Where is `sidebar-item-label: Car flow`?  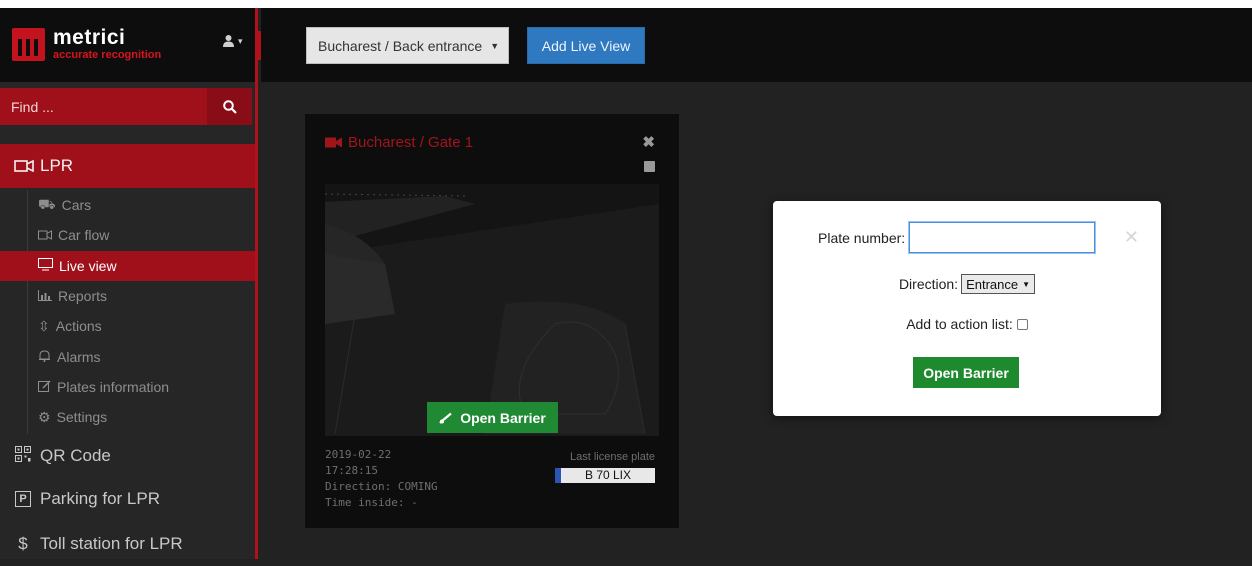
sidebar-item-label: Car flow is located at coordinates (84, 235).